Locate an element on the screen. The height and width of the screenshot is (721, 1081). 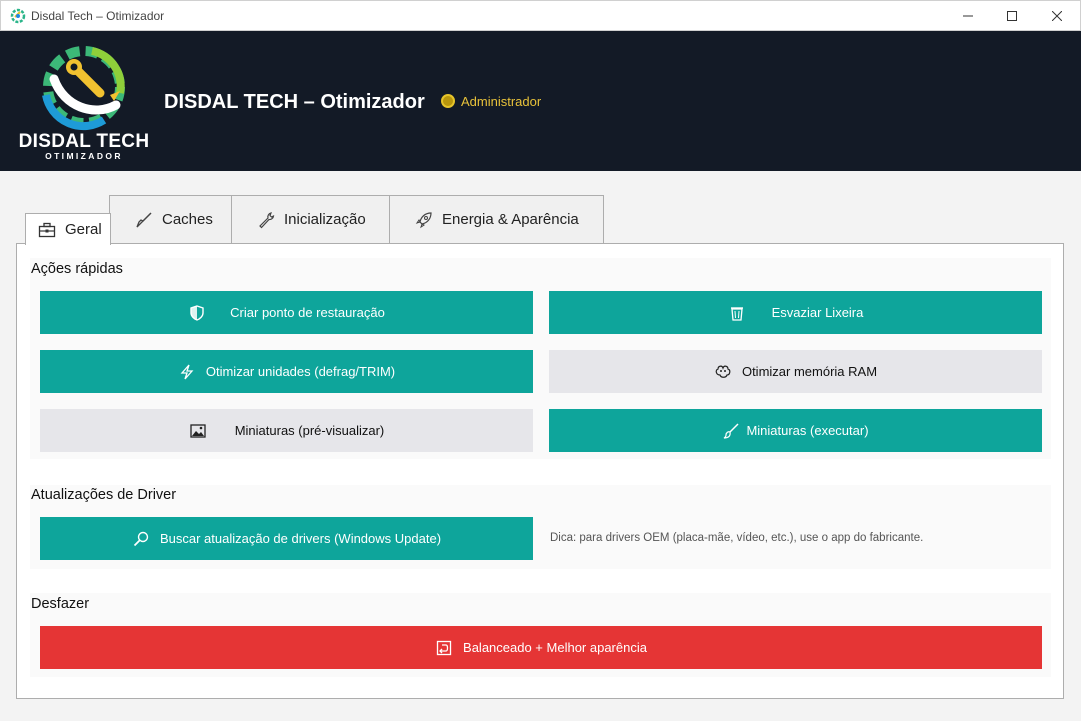
app-title: DISDAL TECH – Otimizador is located at coordinates (294, 102).